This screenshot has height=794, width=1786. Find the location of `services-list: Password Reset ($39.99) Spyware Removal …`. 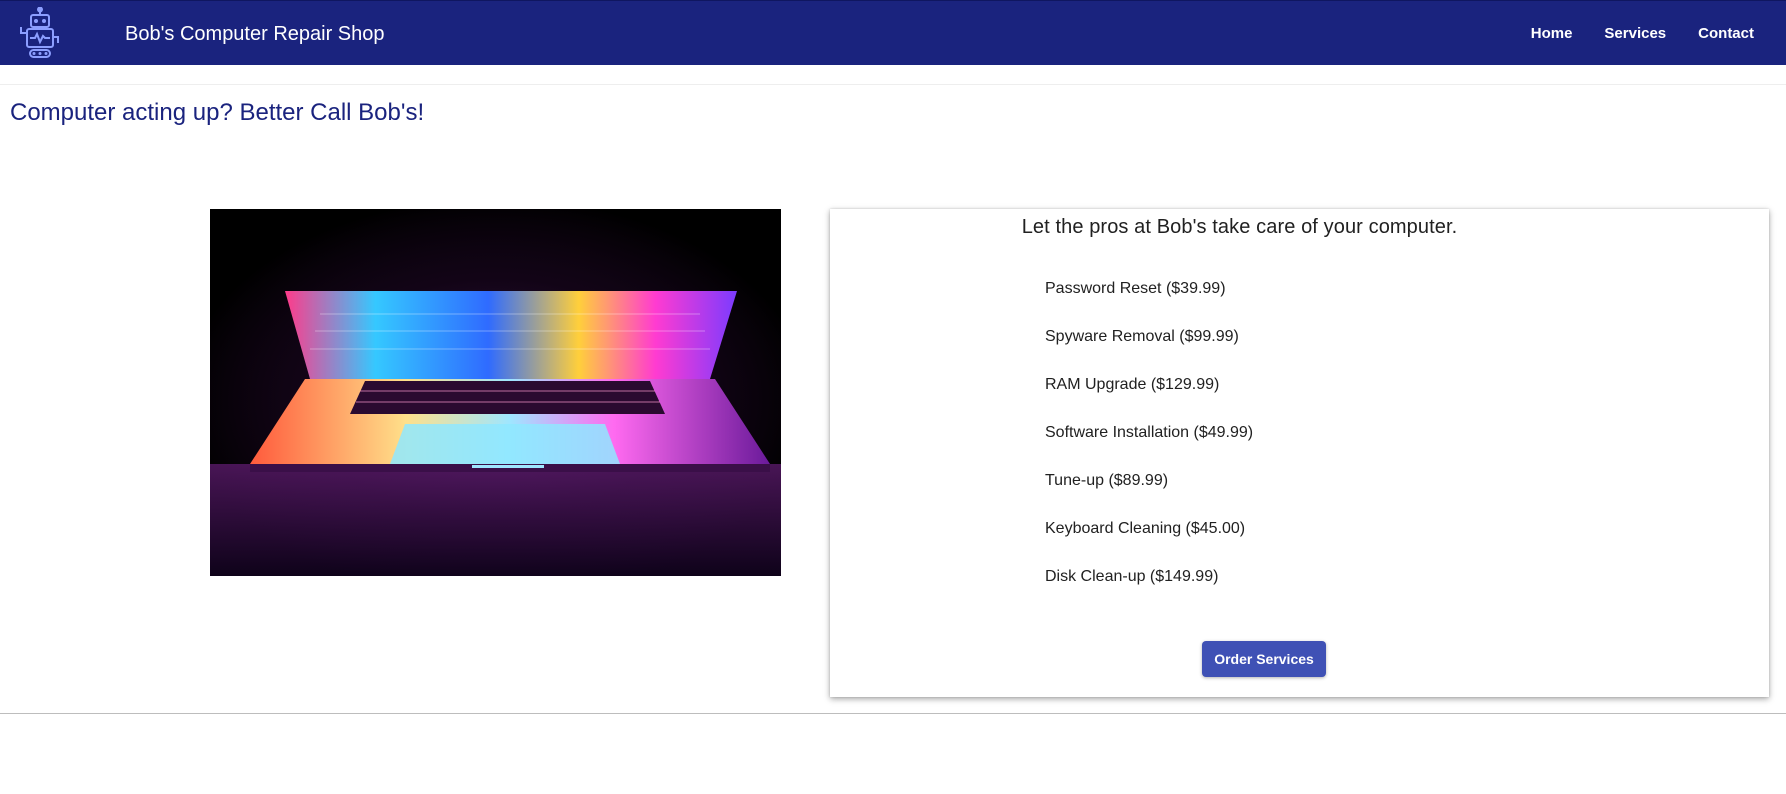

services-list: Password Reset ($39.99) Spyware Removal … is located at coordinates (1149, 447).